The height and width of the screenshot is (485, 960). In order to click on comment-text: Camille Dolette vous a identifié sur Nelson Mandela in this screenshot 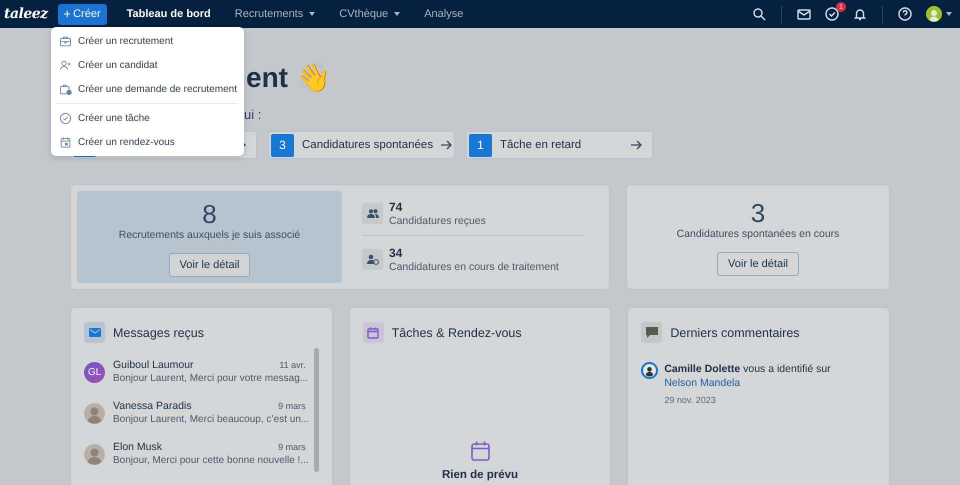, I will do `click(748, 376)`.